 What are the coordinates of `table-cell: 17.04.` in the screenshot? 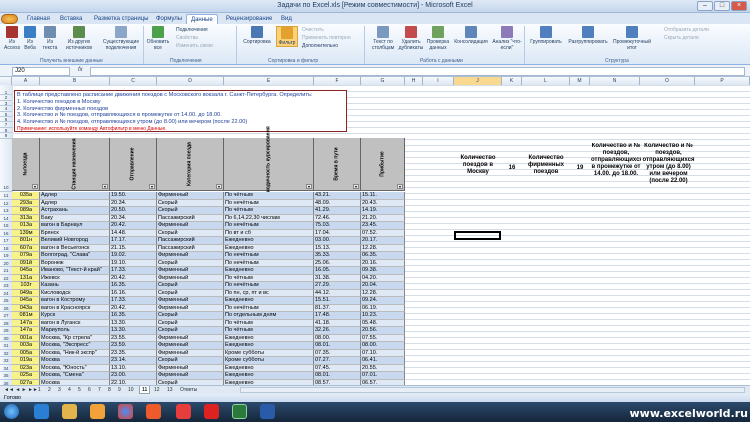 It's located at (337, 233).